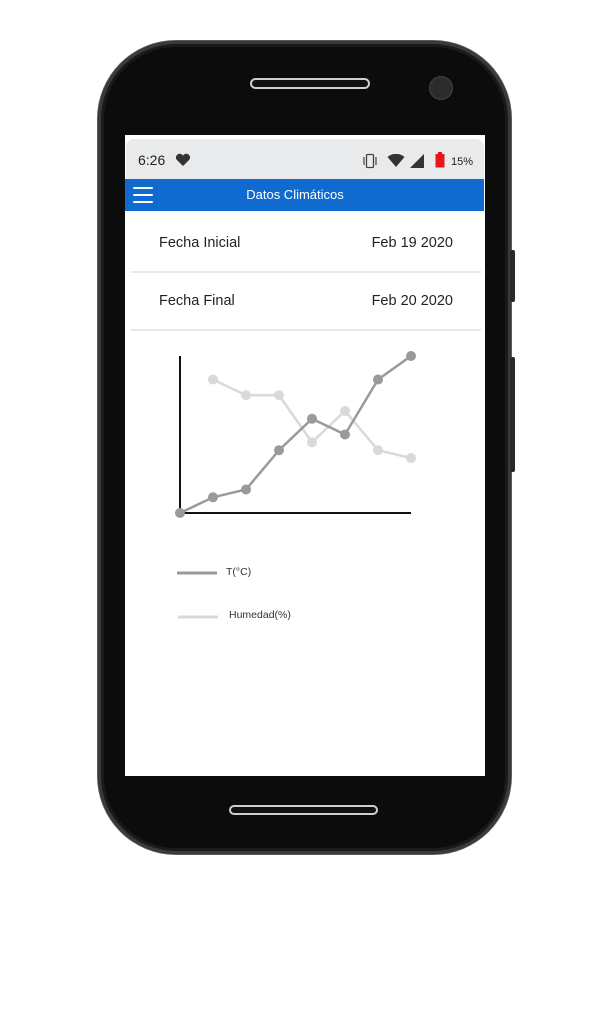 This screenshot has width=590, height=1011. I want to click on earpiece-speaker, so click(310, 83).